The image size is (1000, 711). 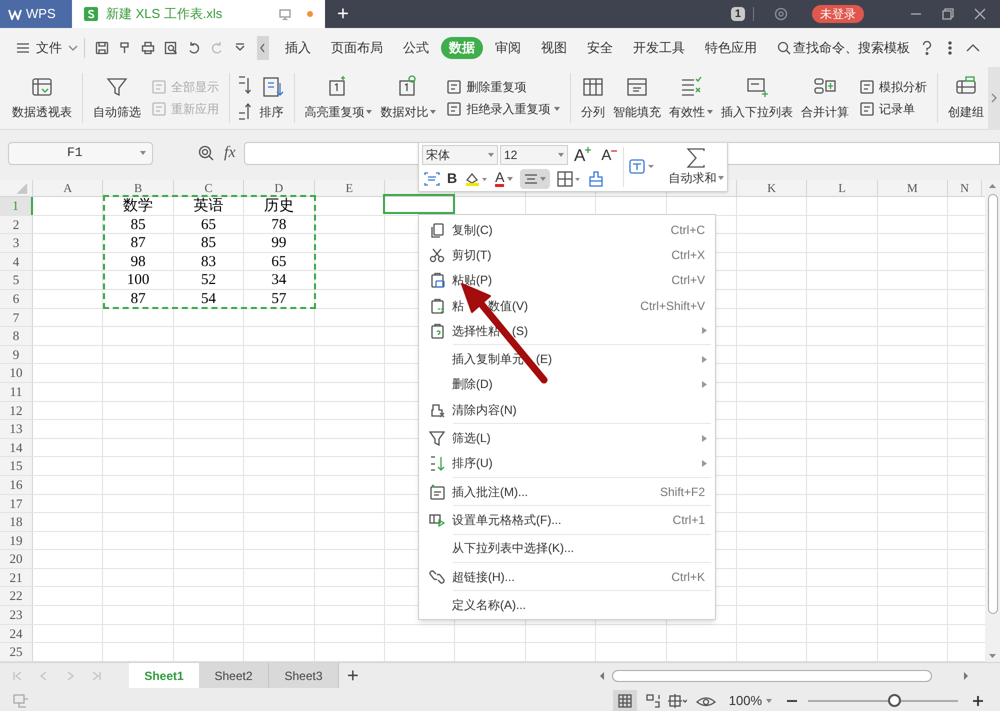 I want to click on table-cell: 98, so click(x=138, y=261).